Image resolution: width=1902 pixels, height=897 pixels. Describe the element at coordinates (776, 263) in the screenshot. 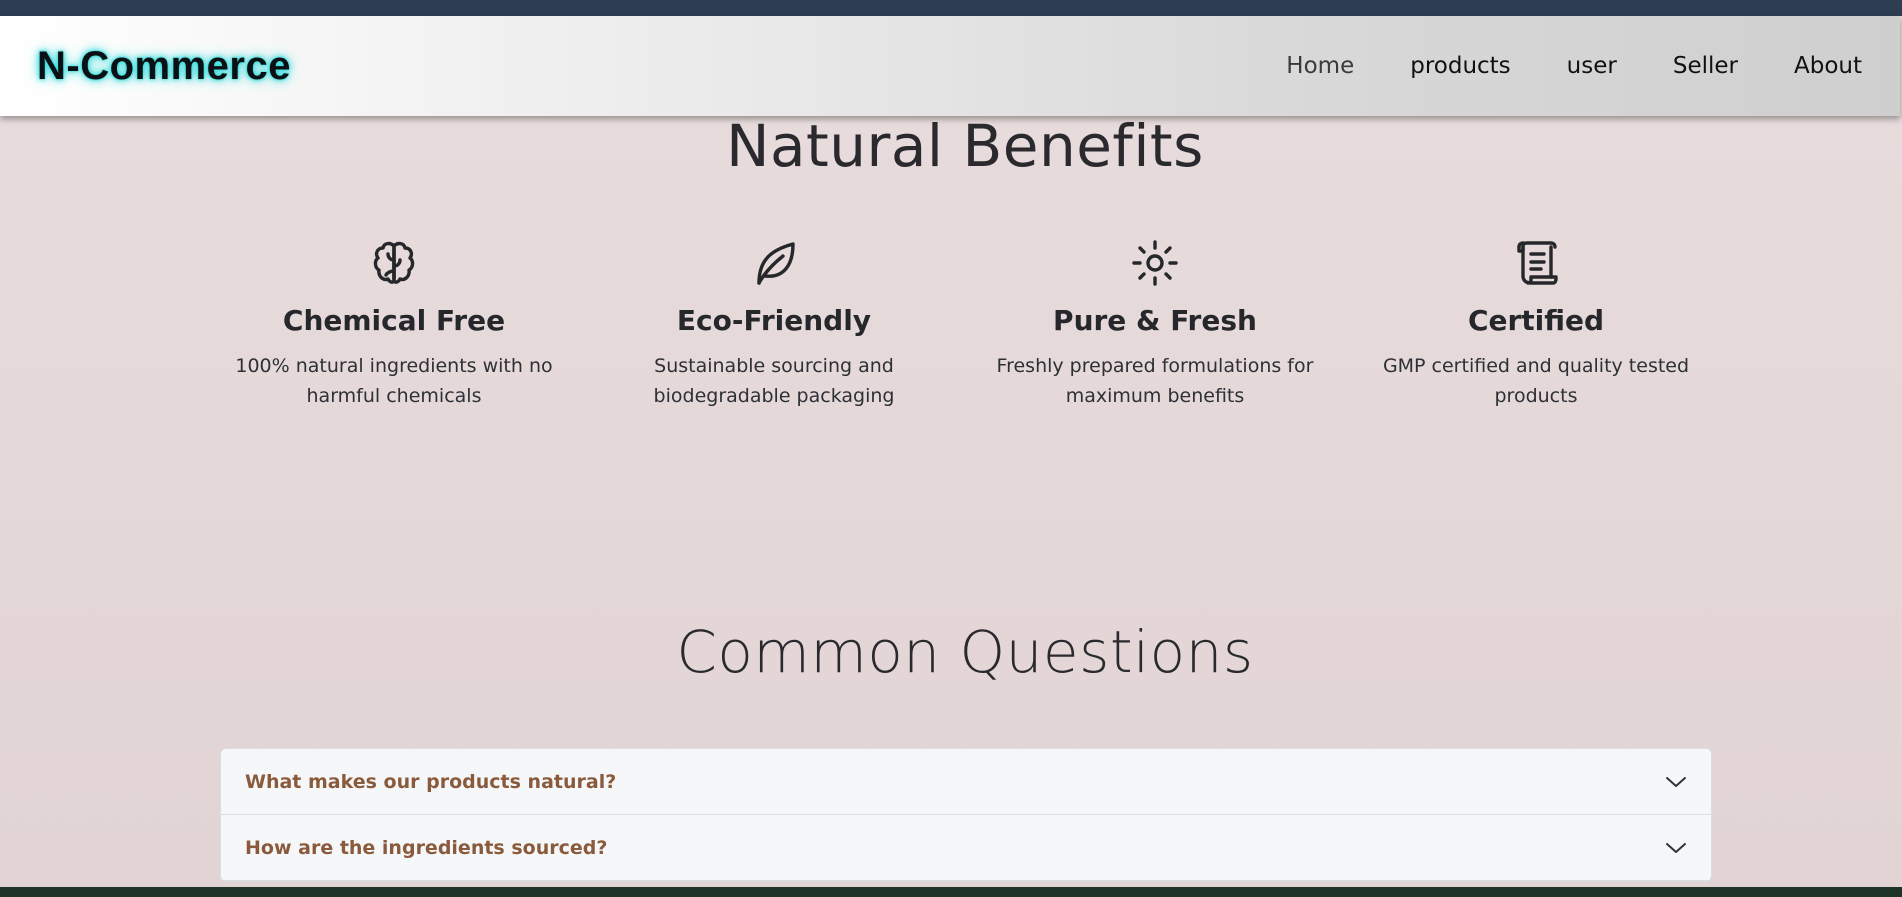

I see `leaf-icon` at that location.